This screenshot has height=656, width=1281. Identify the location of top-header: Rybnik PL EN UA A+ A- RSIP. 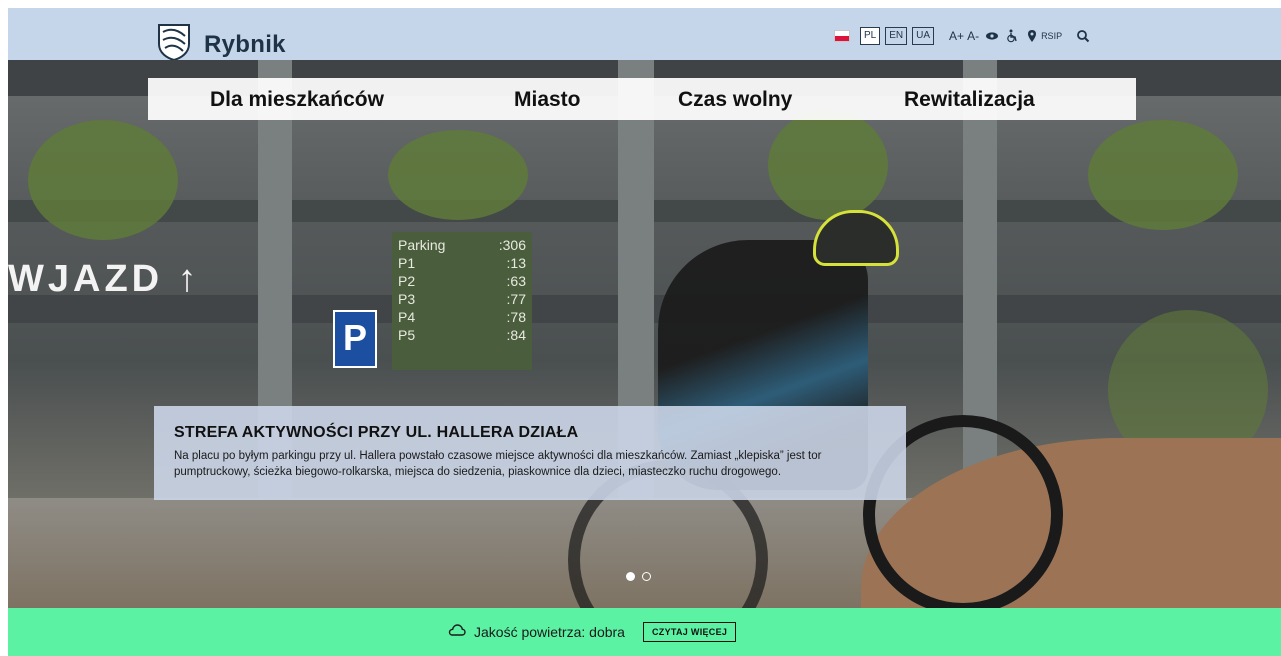
(644, 35).